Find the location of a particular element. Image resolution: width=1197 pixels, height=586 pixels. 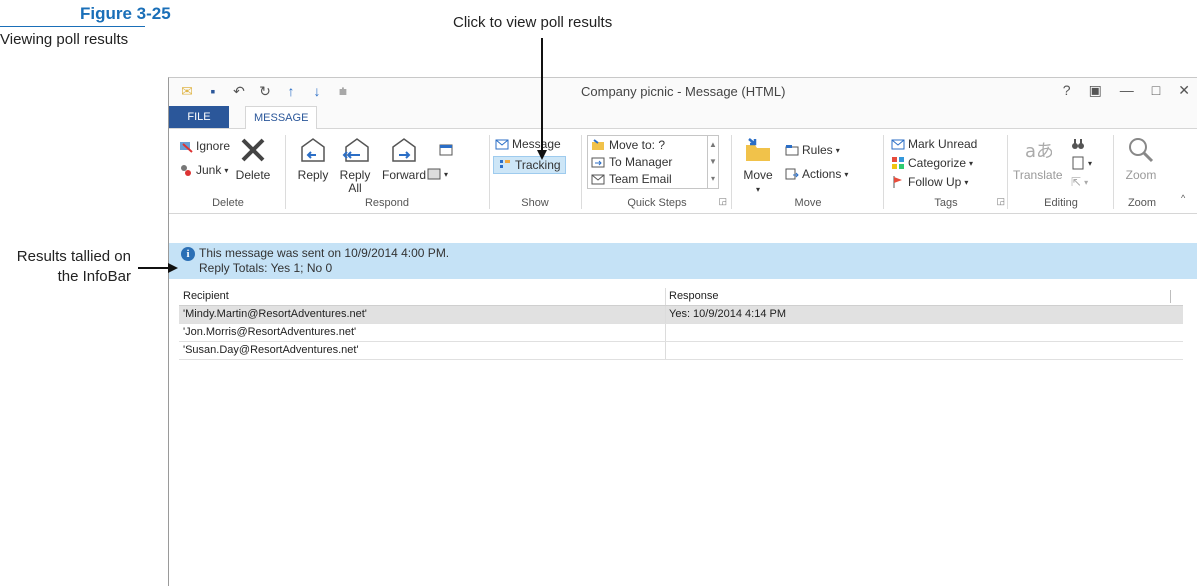

quick-step-label: Team Email is located at coordinates (640, 178).